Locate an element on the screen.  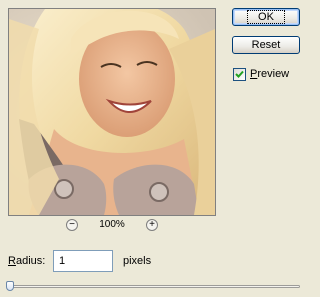
radius-input: 1 is located at coordinates (83, 261).